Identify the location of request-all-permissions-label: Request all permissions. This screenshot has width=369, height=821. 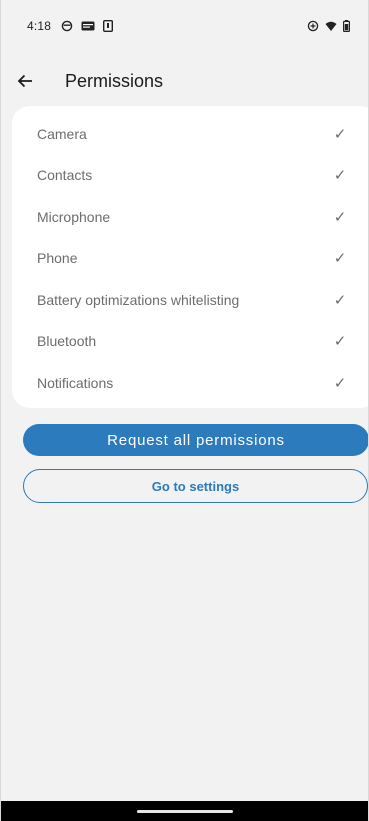
(196, 440).